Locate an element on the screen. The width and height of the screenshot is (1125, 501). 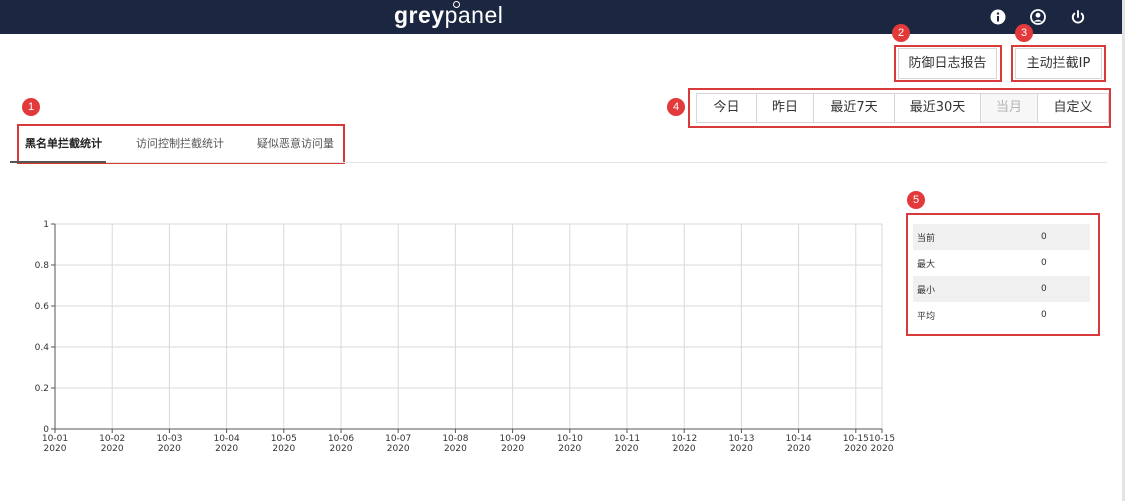
x-tick-date-label: 10-13 is located at coordinates (741, 439).